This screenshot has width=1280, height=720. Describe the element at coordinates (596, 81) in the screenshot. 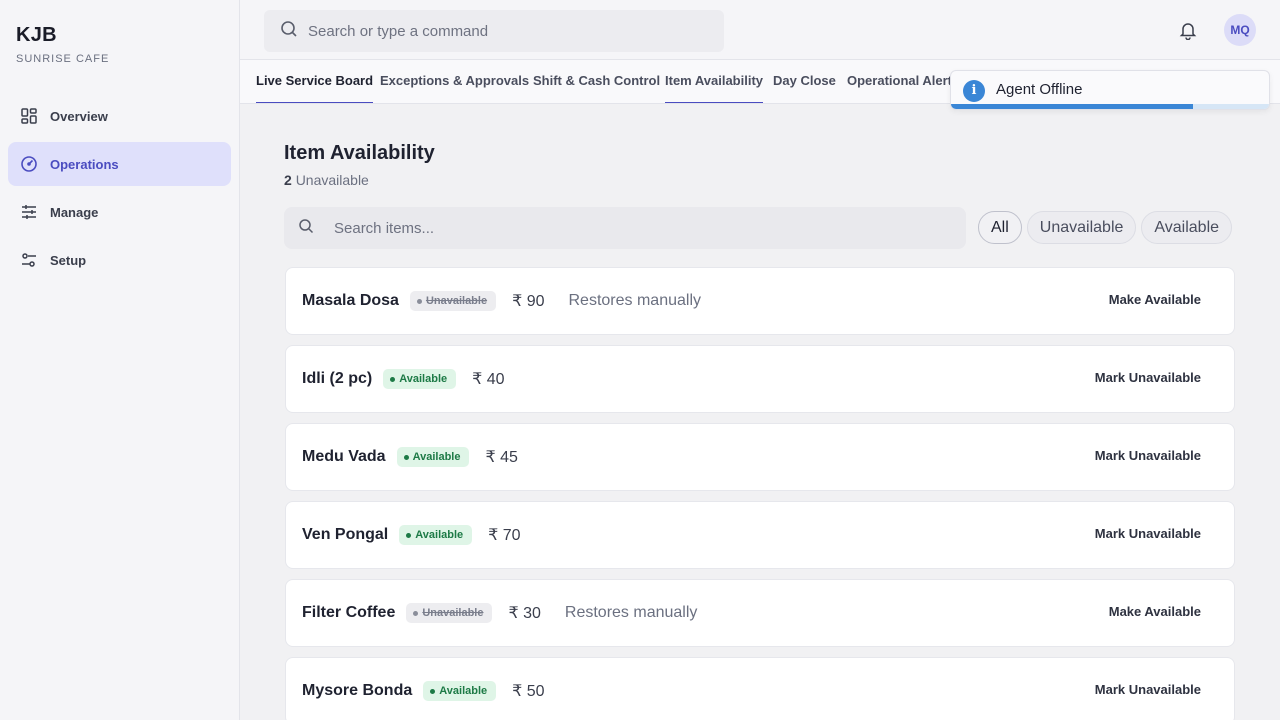

I see `tab-shift-cash-control: Shift & Cash Control` at that location.